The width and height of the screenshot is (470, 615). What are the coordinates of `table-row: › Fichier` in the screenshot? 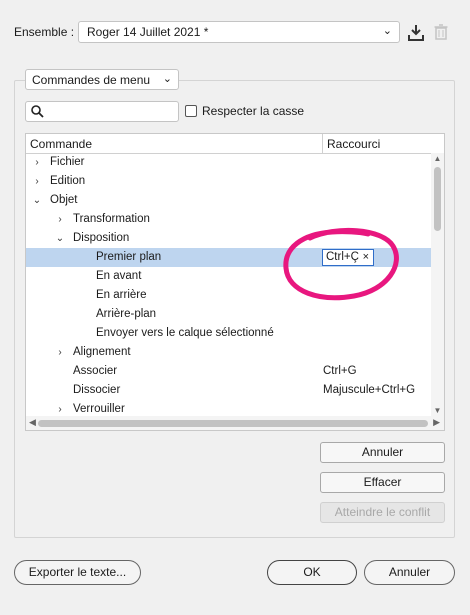 It's located at (228, 162).